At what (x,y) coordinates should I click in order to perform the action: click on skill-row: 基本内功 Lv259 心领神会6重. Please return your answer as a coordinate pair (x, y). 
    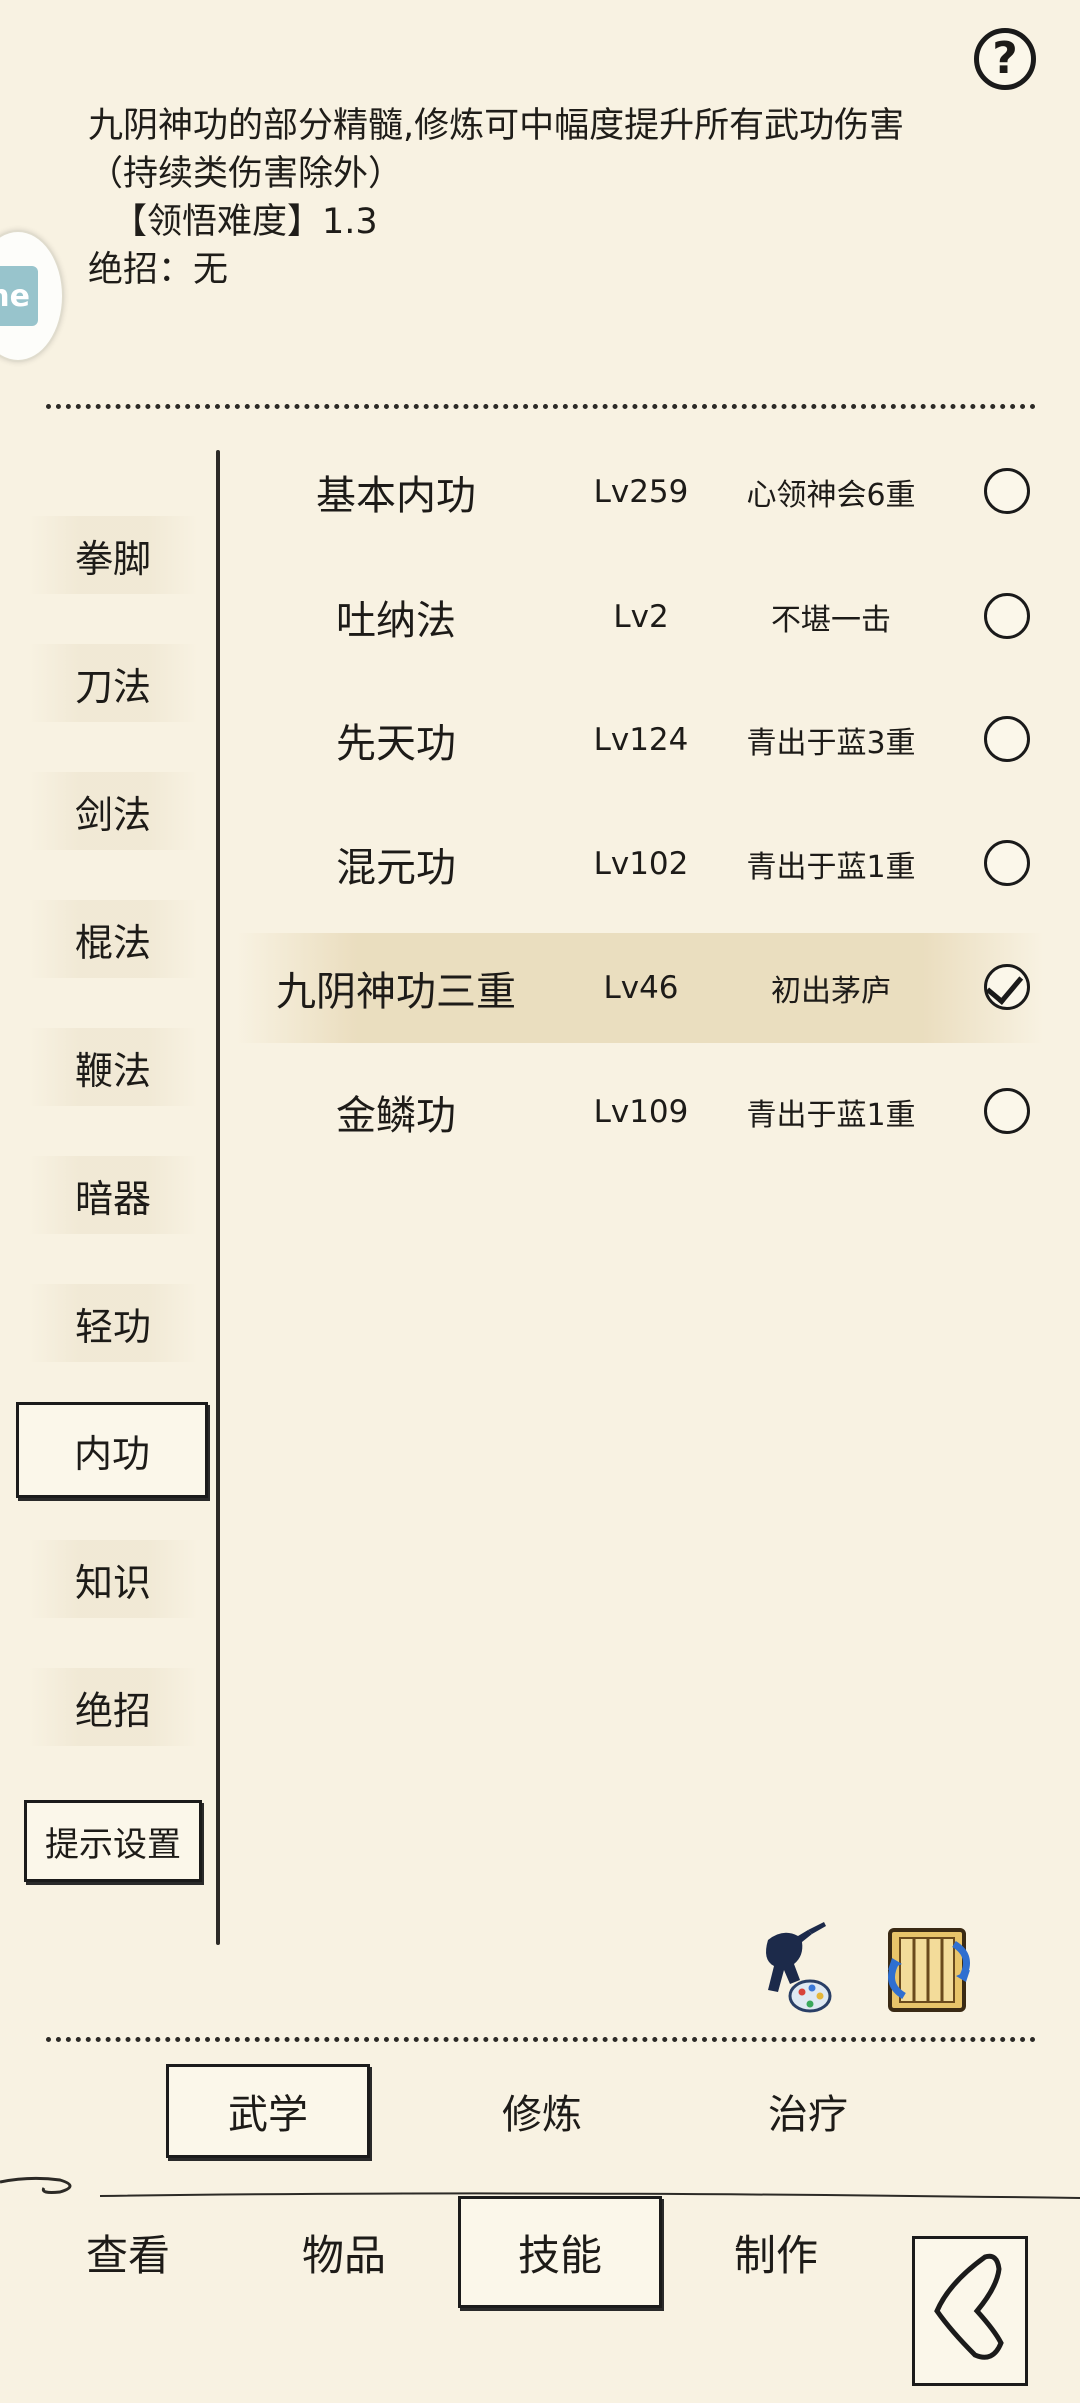
    Looking at the image, I should click on (640, 492).